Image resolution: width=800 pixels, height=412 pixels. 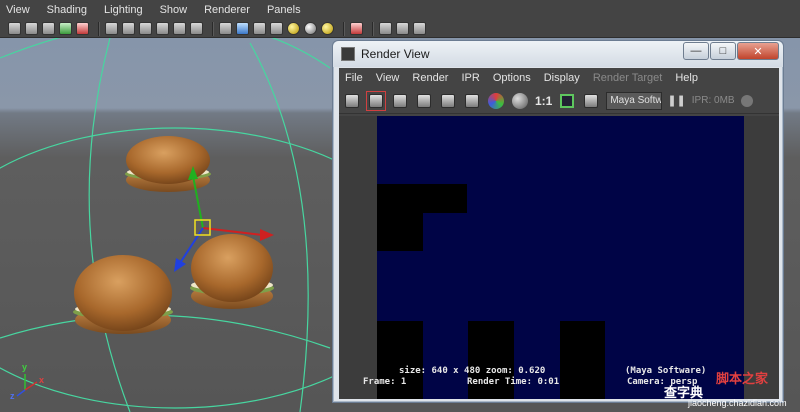 What do you see at coordinates (348, 54) in the screenshot?
I see `render-view-icon` at bounding box center [348, 54].